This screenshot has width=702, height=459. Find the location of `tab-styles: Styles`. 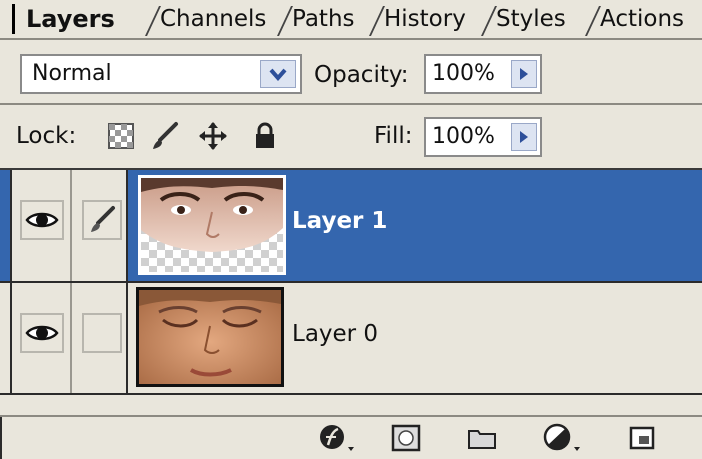

tab-styles: Styles is located at coordinates (523, 20).